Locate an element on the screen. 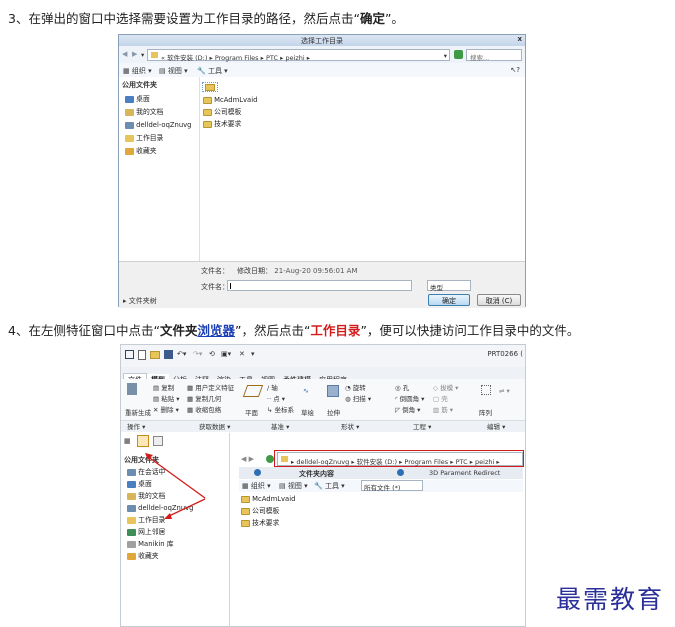 The height and width of the screenshot is (627, 675). computer-icon is located at coordinates (129, 125).